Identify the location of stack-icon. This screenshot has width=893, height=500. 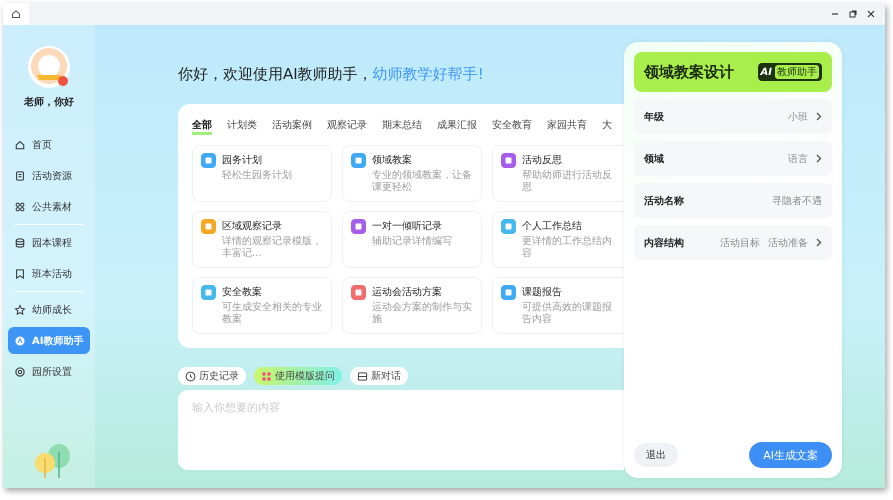
(20, 242).